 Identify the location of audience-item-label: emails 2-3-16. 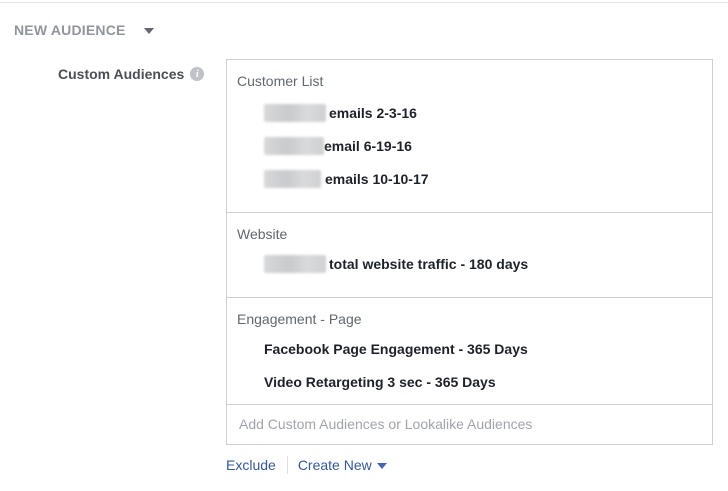
(373, 112).